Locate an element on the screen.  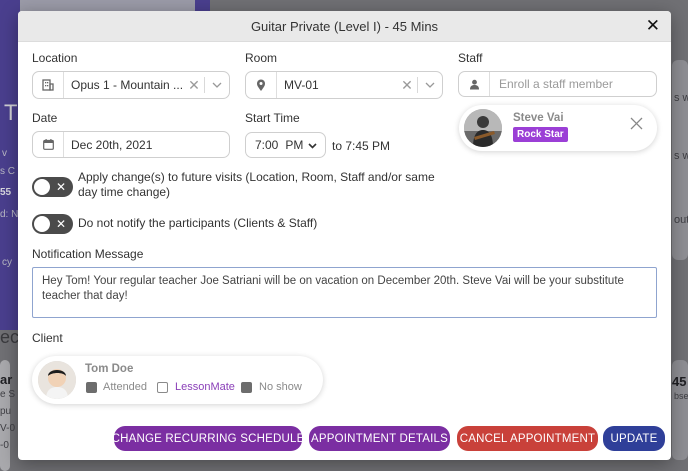
background-text: bse is located at coordinates (681, 396).